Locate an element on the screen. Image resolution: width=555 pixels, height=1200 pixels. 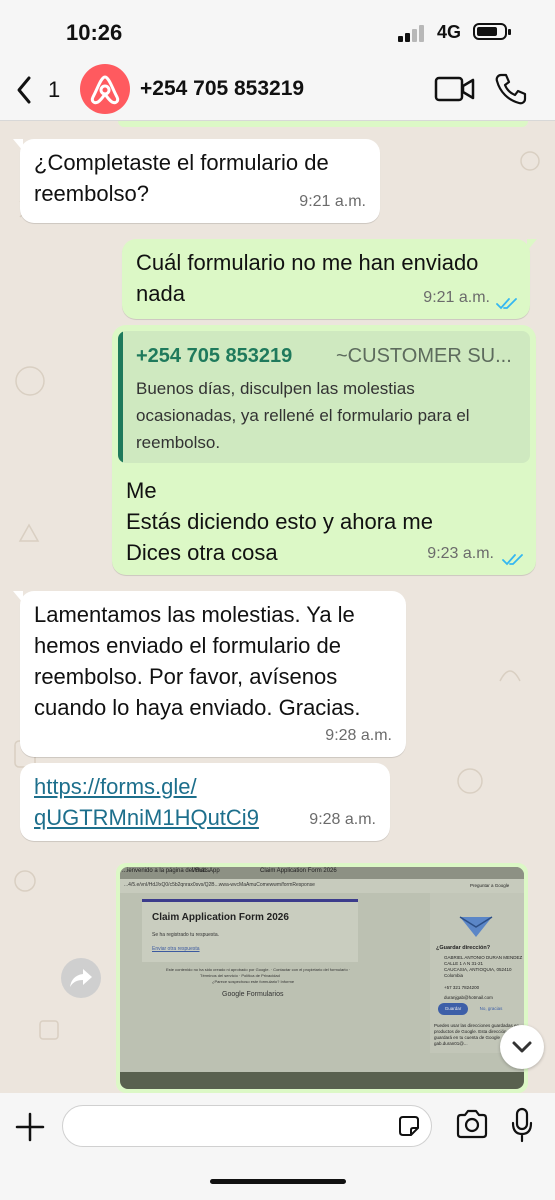
chat-header: 1 +254 705 853219 is located at coordinates (277, 90).